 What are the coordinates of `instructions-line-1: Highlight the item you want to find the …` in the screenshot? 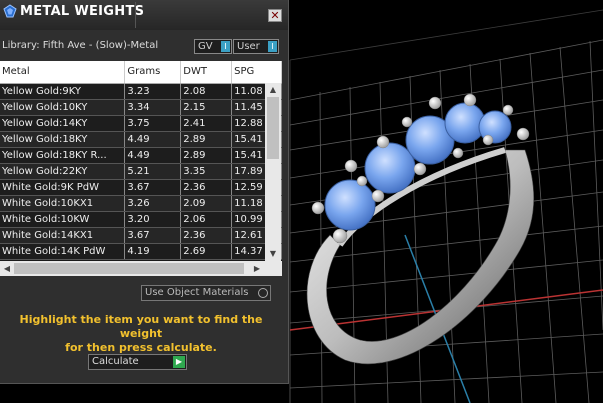 It's located at (141, 326).